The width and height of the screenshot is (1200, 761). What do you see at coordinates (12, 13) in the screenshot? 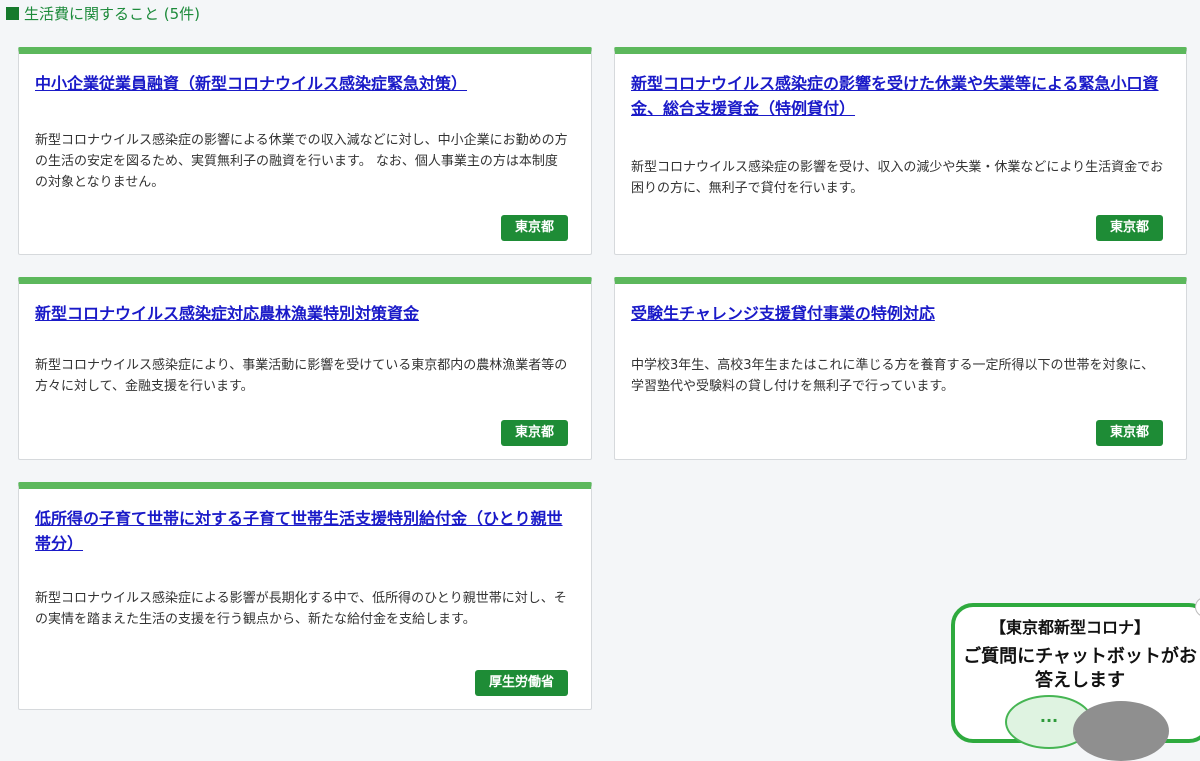
I see `green-square-icon` at bounding box center [12, 13].